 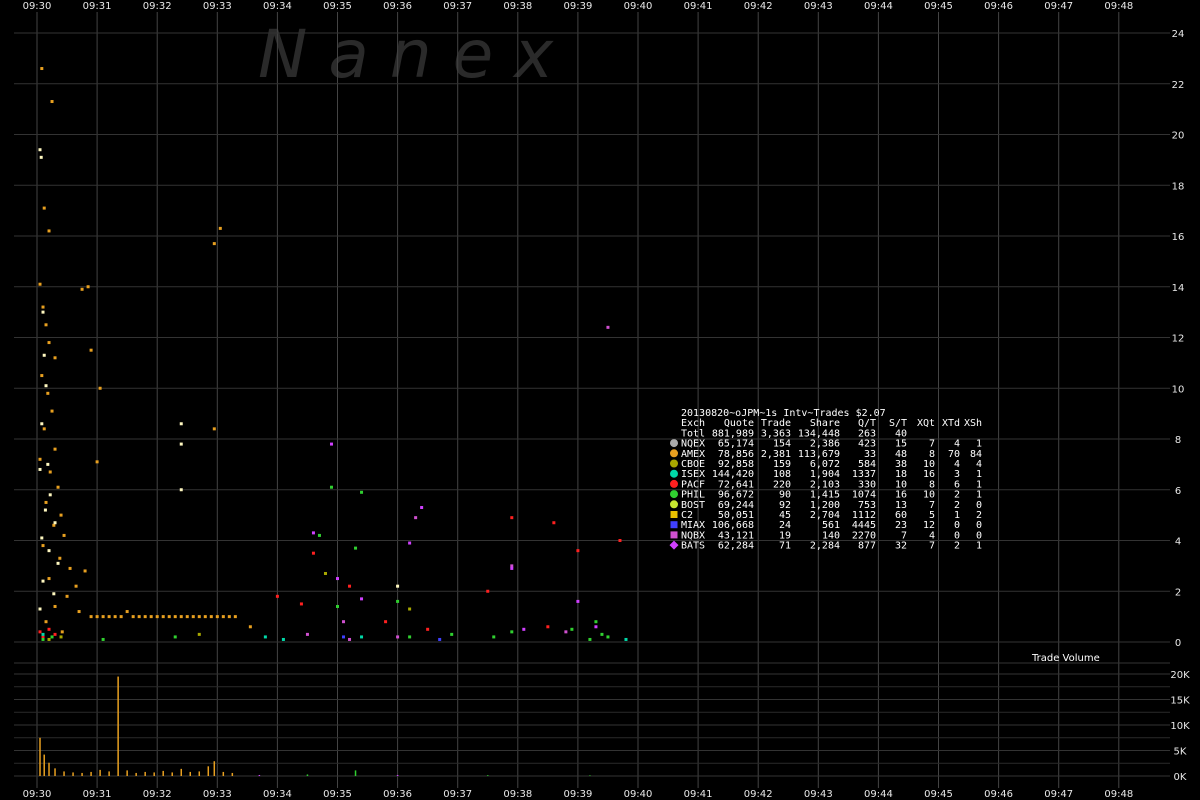 What do you see at coordinates (1118, 794) in the screenshot?
I see `x-tick-label-bottom: 09:48` at bounding box center [1118, 794].